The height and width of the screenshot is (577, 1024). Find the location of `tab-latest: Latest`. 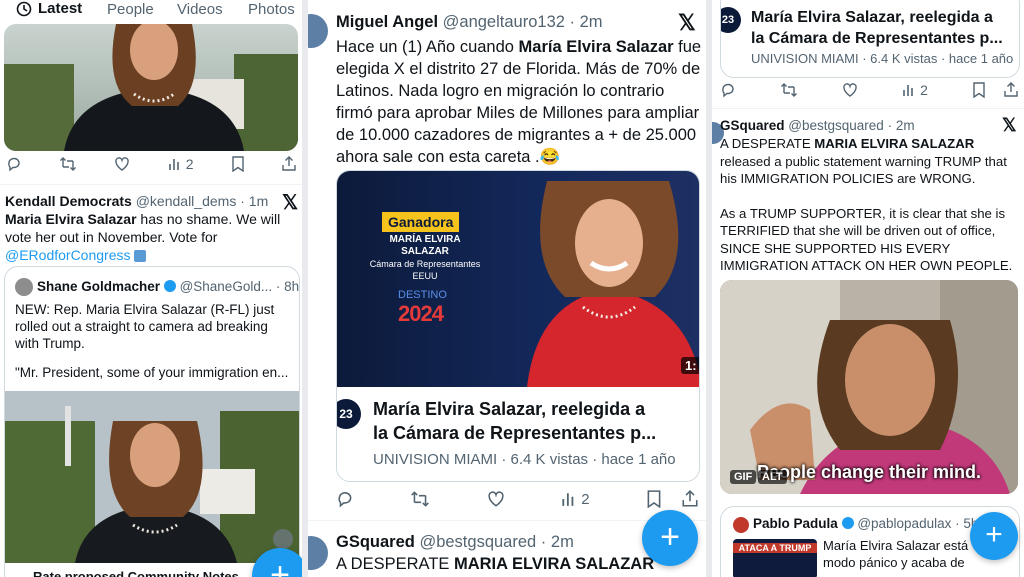

tab-latest: Latest is located at coordinates (49, 8).